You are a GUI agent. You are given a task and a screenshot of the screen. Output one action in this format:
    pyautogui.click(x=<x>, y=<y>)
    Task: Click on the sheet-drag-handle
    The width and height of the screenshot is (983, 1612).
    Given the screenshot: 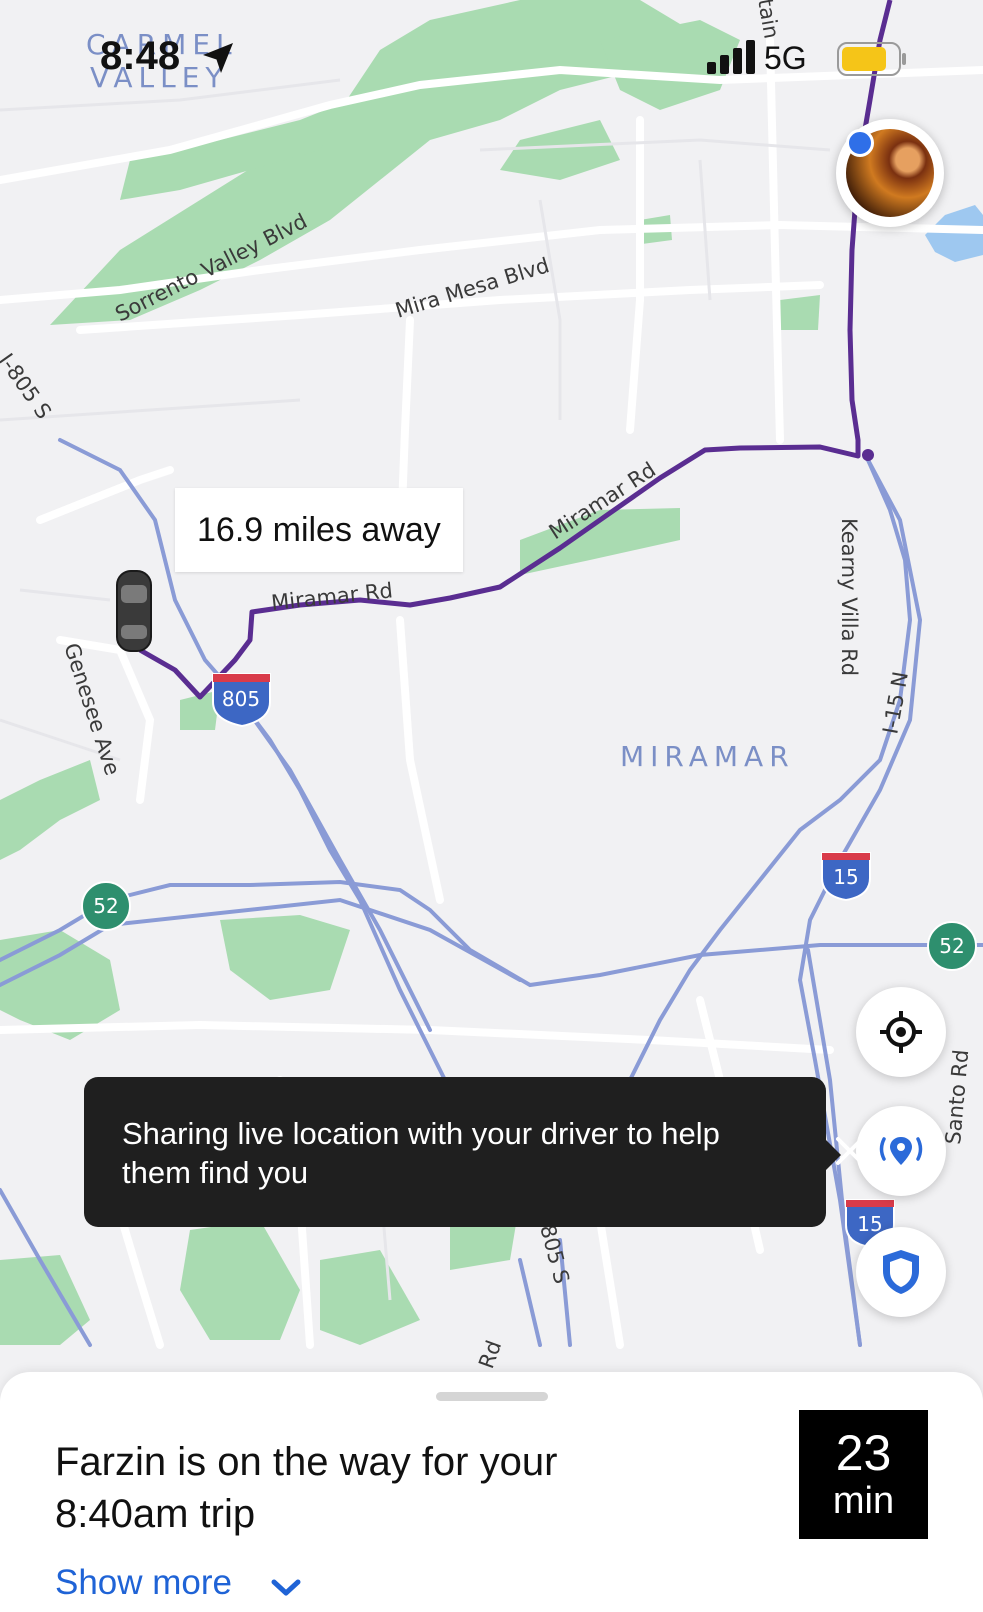 What is the action you would take?
    pyautogui.click(x=492, y=1396)
    